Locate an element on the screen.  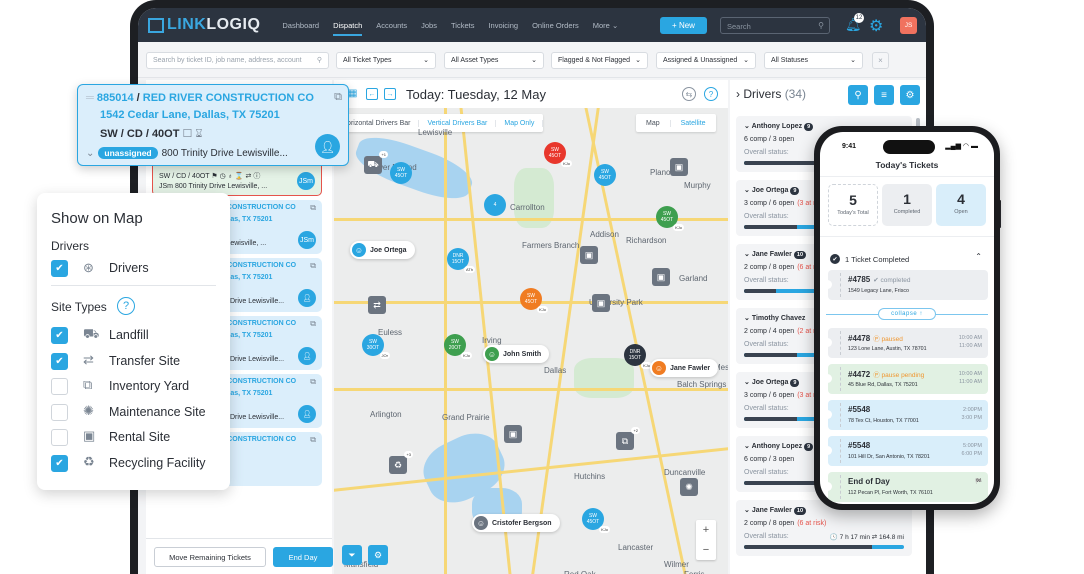
ticket-id: 885014 is located at coordinates (115, 98).